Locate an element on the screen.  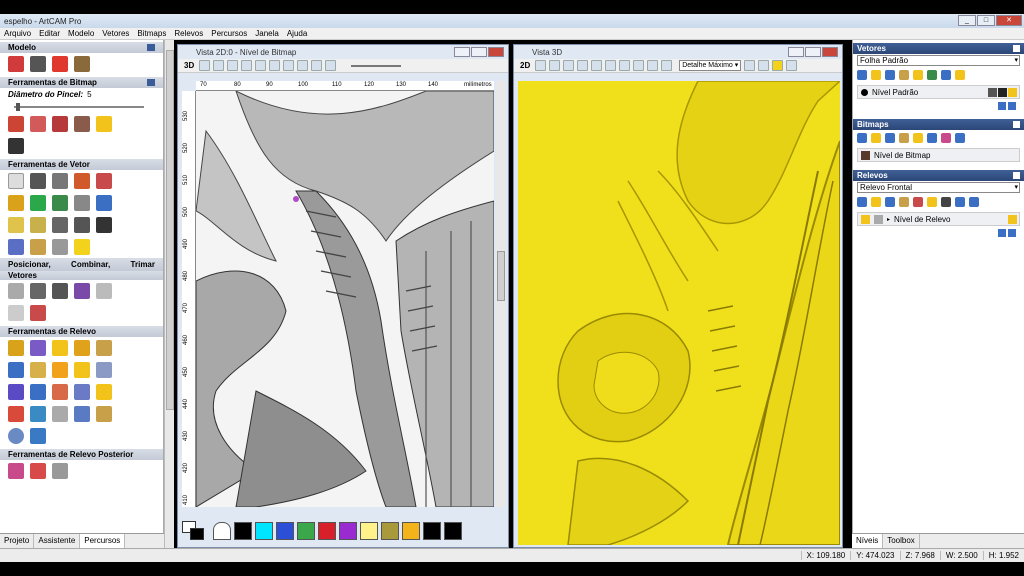
layer-down-icon is located at coordinates (1012, 233).